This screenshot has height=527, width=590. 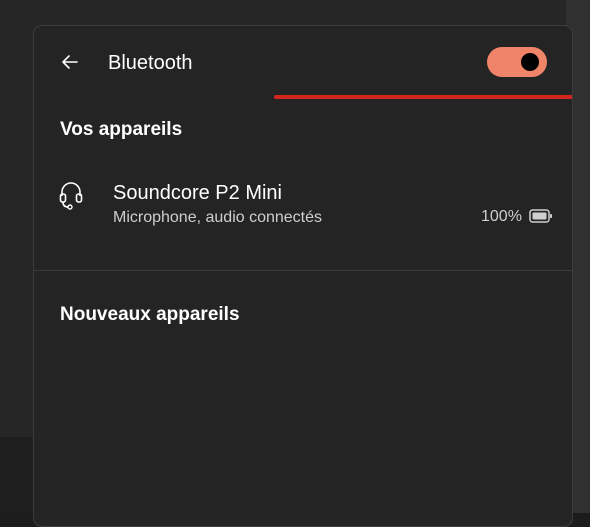 What do you see at coordinates (71, 196) in the screenshot?
I see `headset-icon` at bounding box center [71, 196].